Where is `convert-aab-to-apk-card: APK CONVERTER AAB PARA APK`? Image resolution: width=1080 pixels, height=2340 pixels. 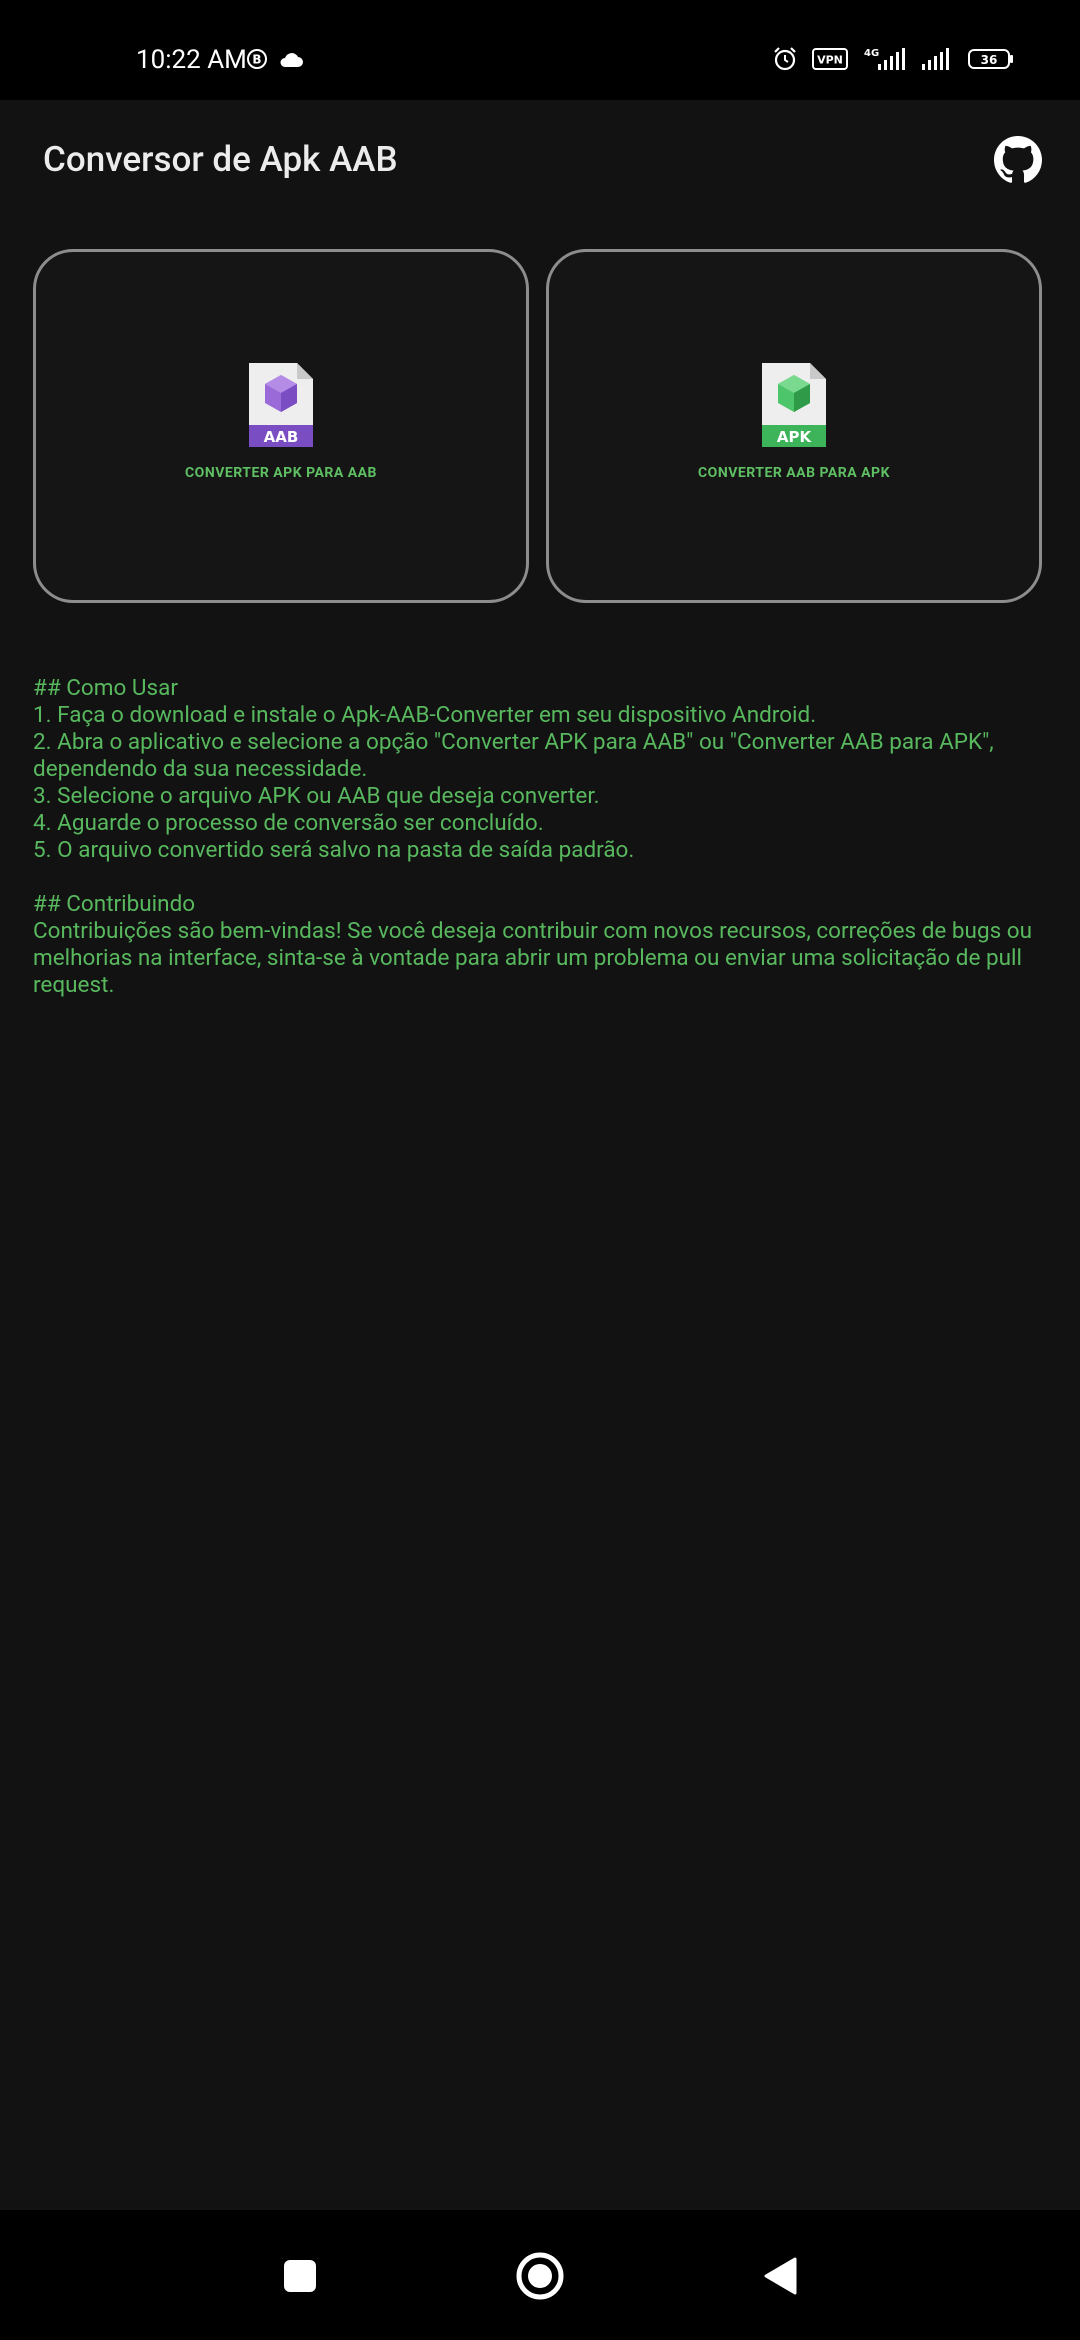 convert-aab-to-apk-card: APK CONVERTER AAB PARA APK is located at coordinates (794, 426).